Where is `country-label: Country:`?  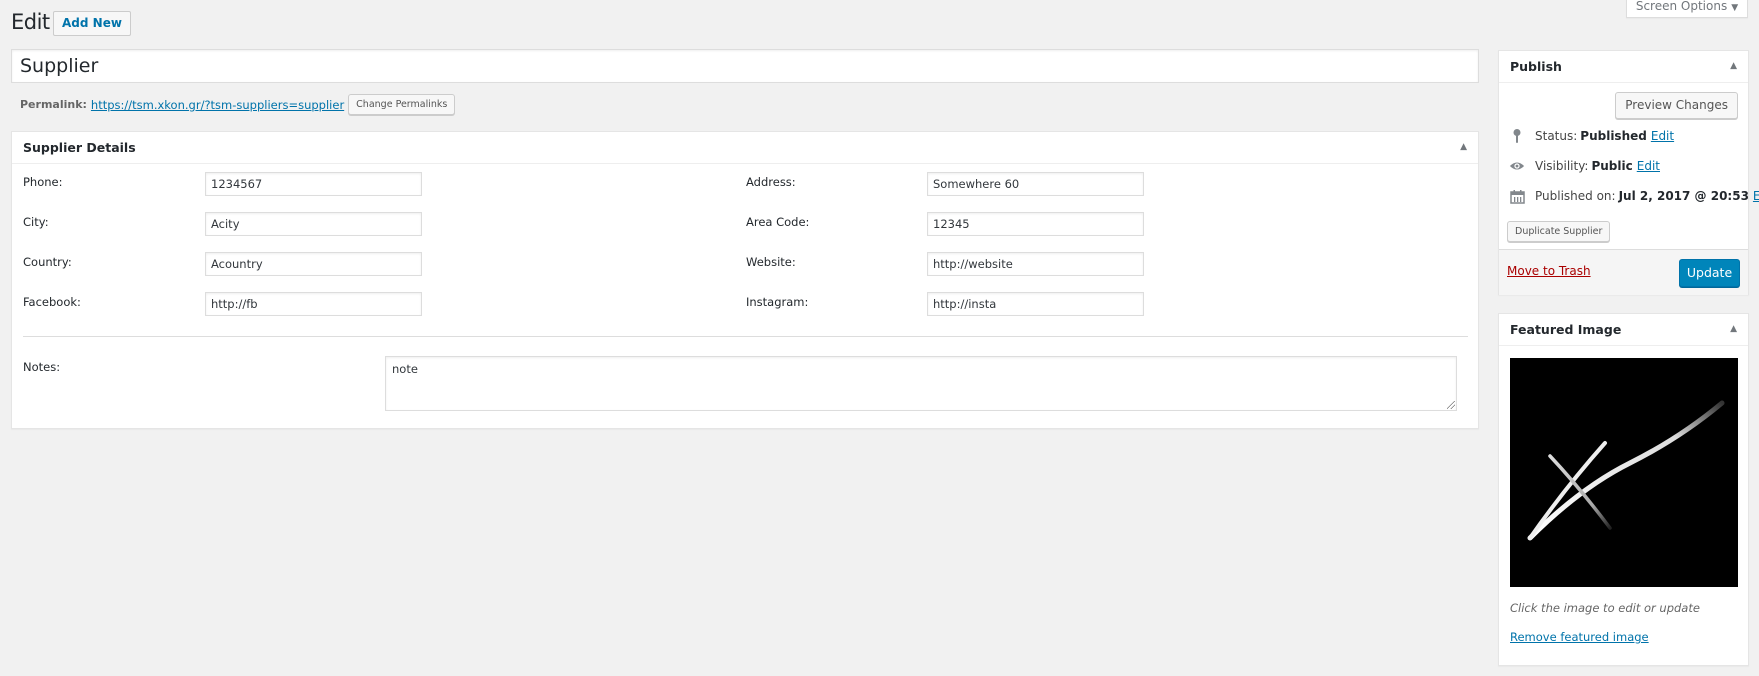
country-label: Country: is located at coordinates (47, 262).